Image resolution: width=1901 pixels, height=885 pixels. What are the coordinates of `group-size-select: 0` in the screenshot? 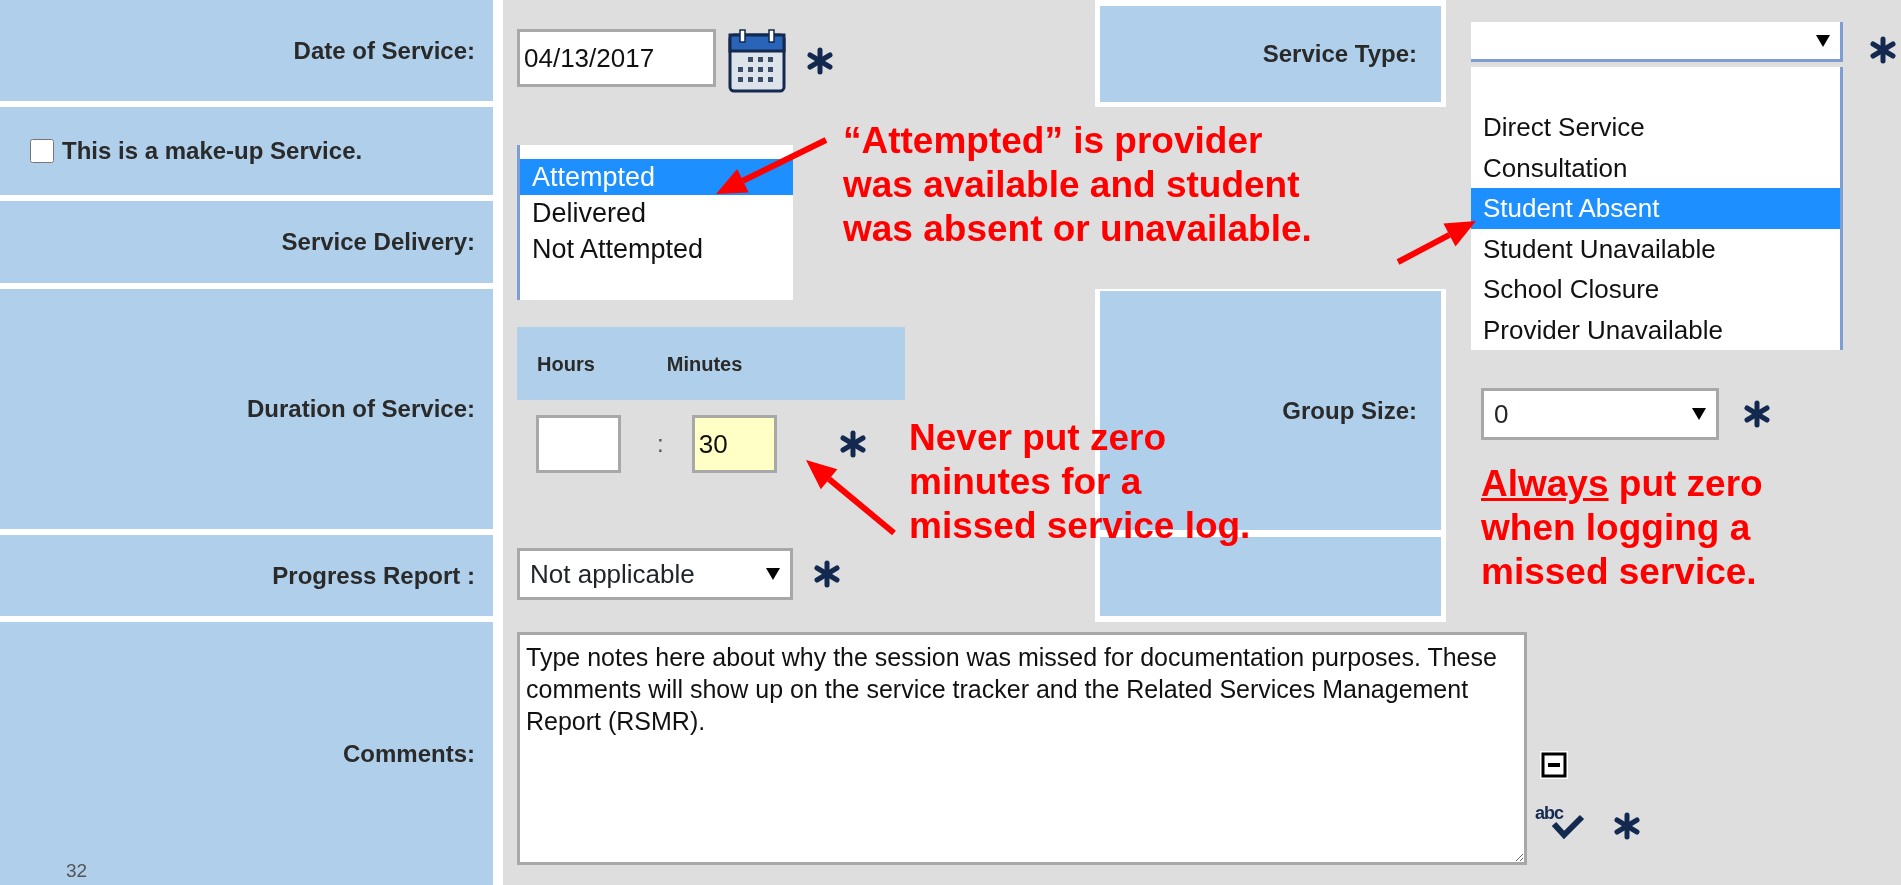 It's located at (1600, 414).